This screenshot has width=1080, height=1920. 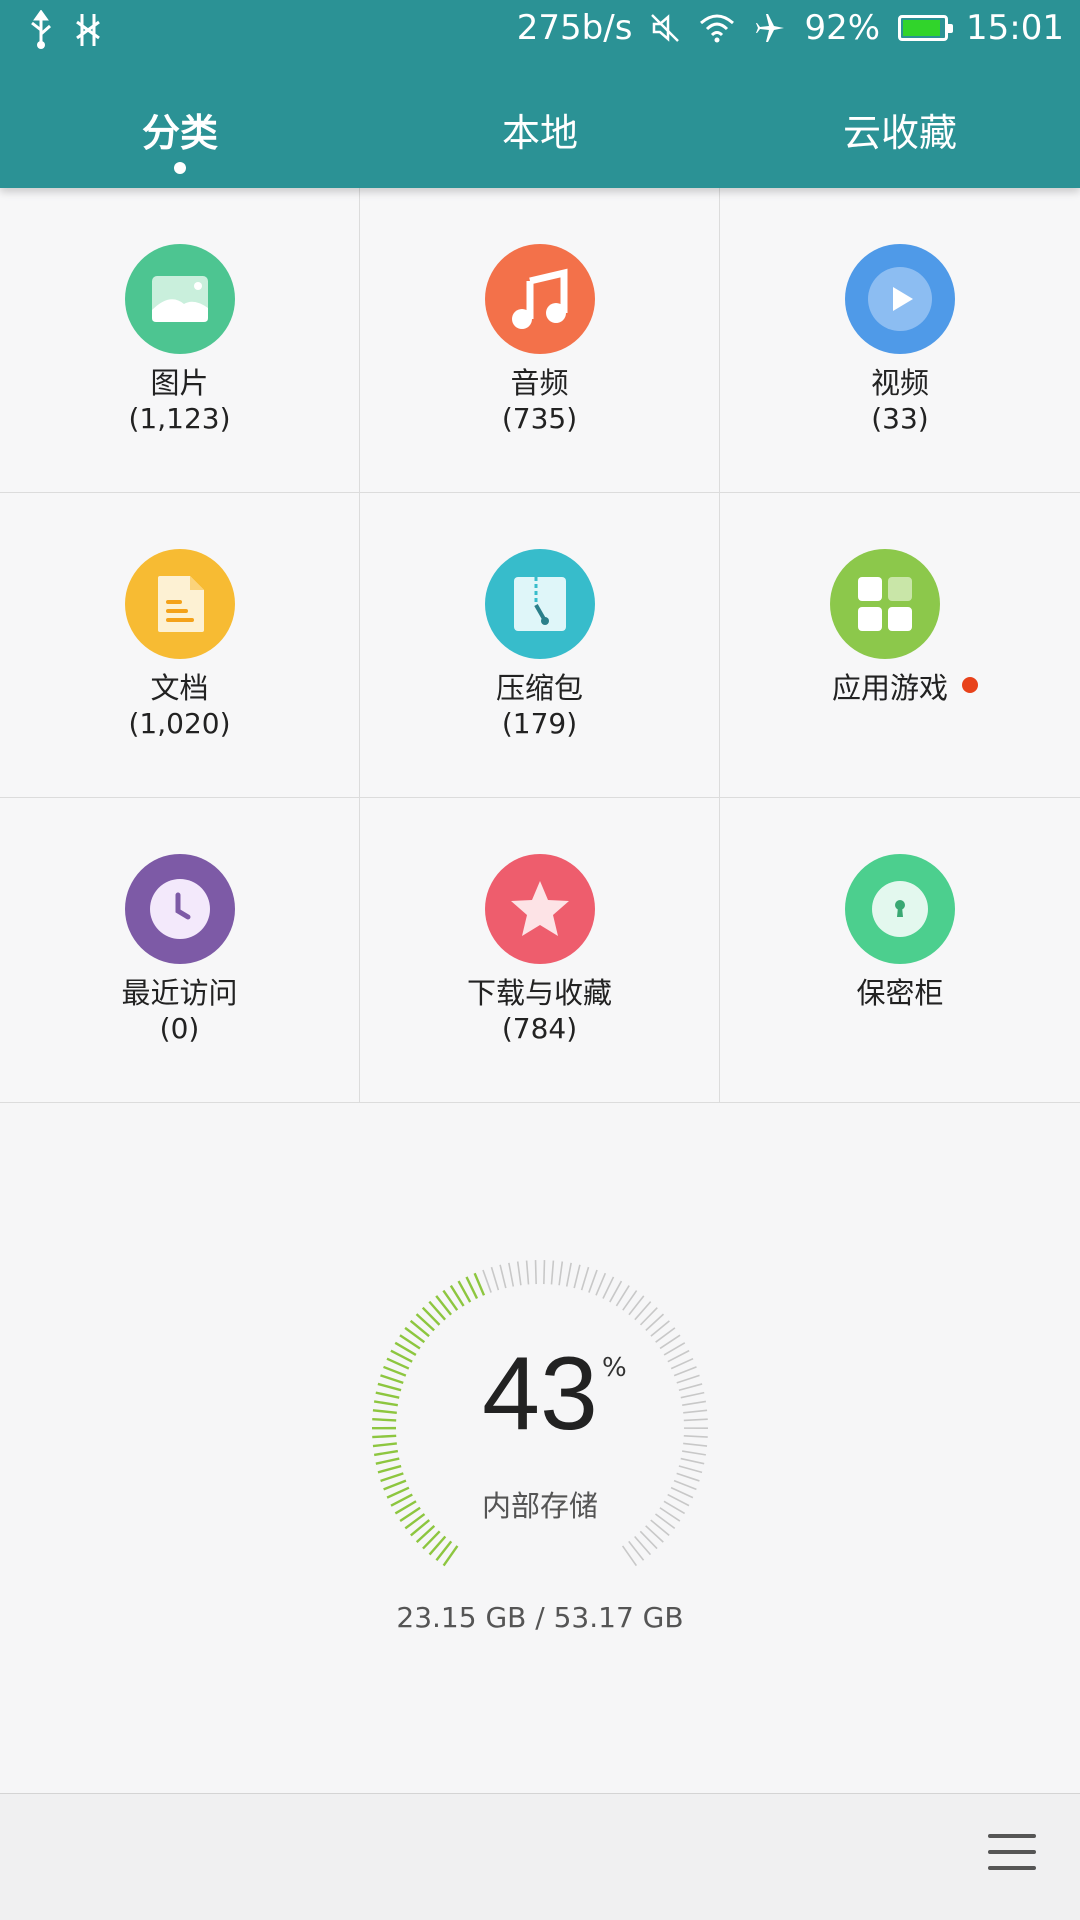 What do you see at coordinates (539, 299) in the screenshot?
I see `music-icon` at bounding box center [539, 299].